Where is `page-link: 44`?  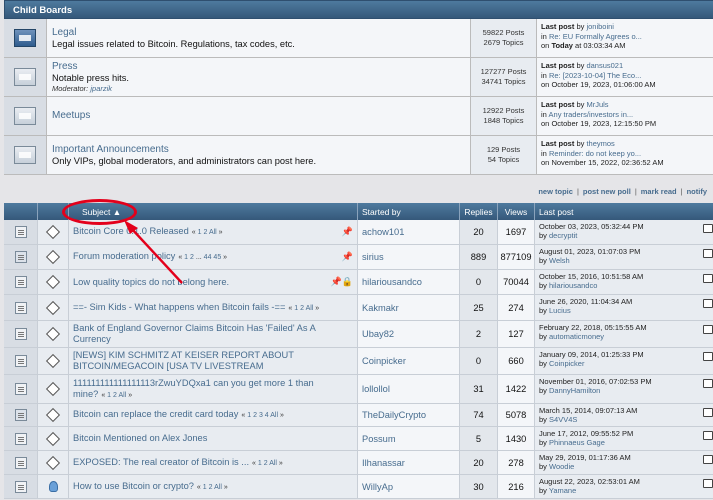
page-link: 44 is located at coordinates (208, 257).